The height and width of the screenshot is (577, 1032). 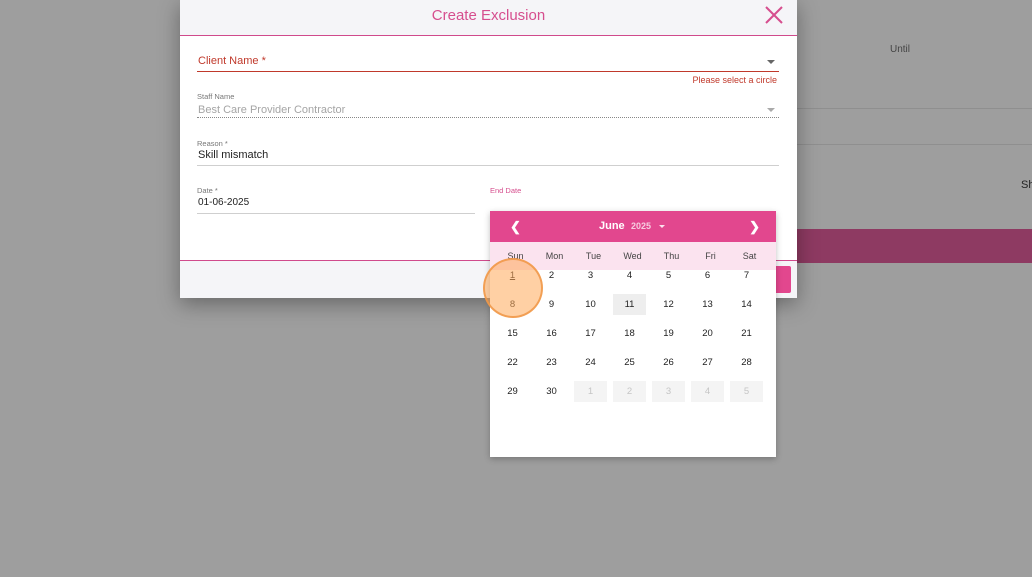 What do you see at coordinates (551, 391) in the screenshot?
I see `calendar-day: 30` at bounding box center [551, 391].